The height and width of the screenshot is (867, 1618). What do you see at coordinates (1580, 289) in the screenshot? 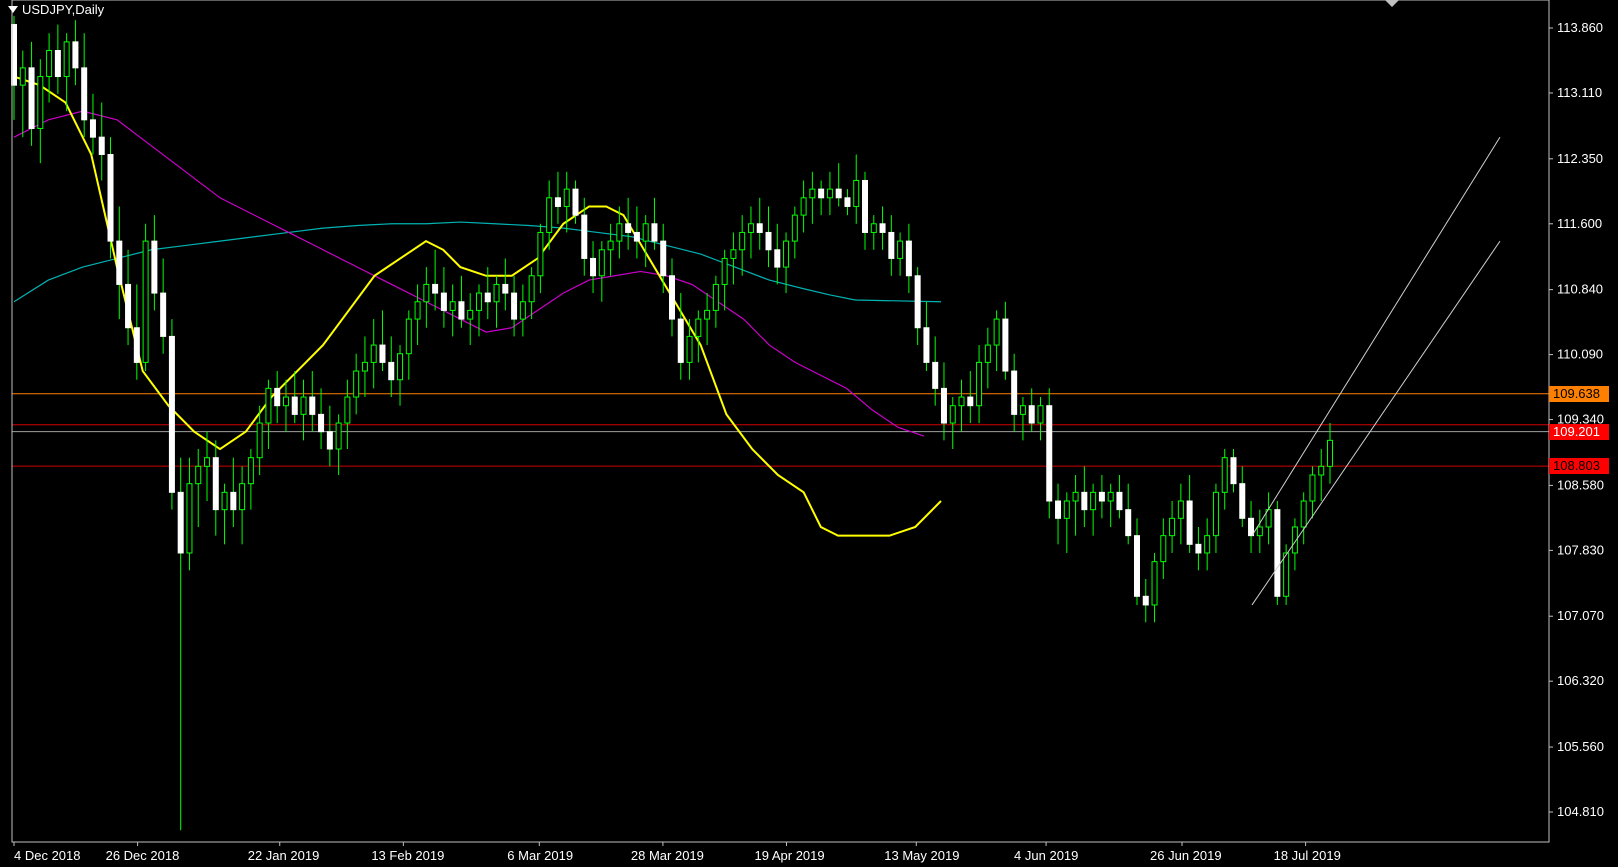
I see `y-tick-label: 110.840` at bounding box center [1580, 289].